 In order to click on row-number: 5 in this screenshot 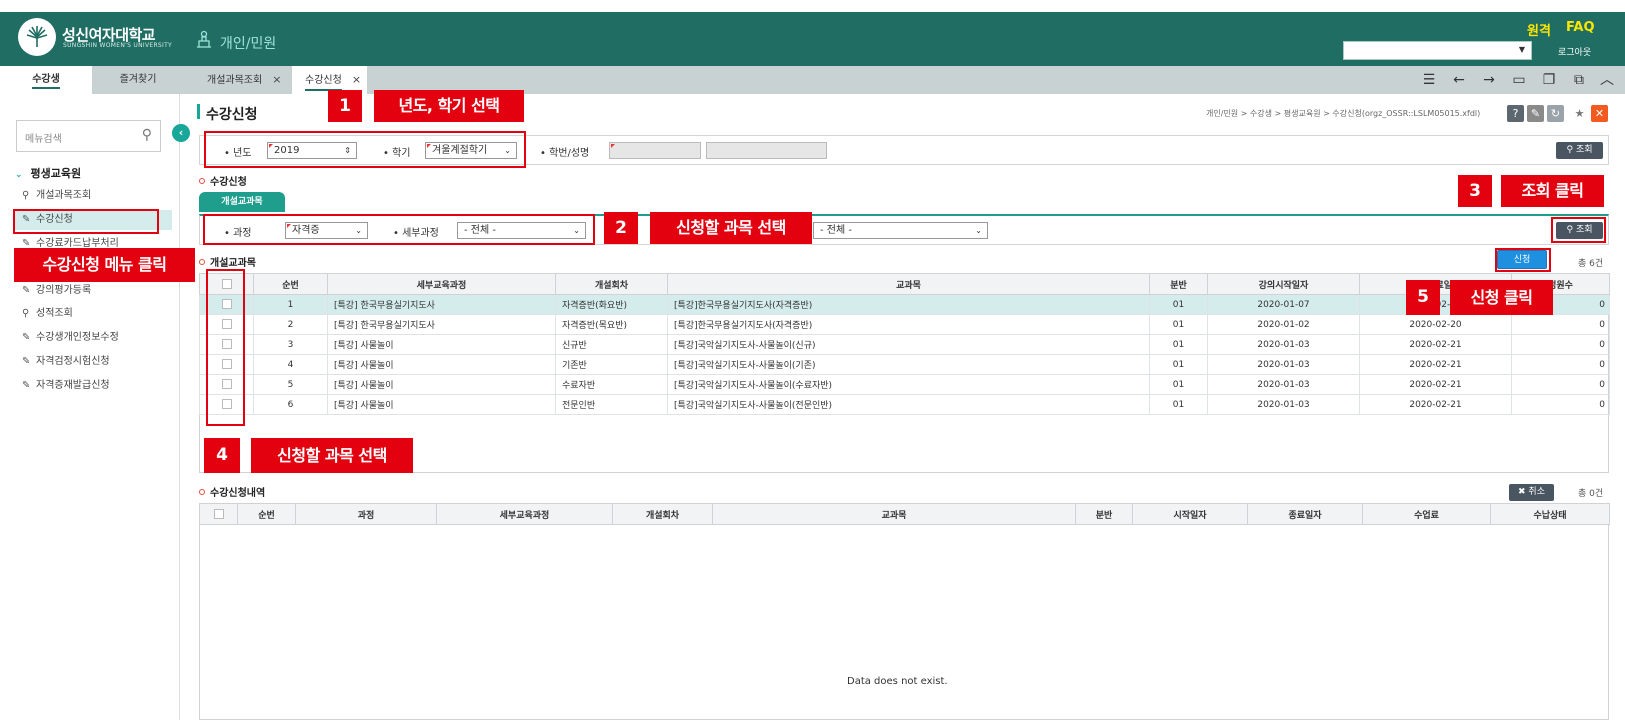, I will do `click(290, 384)`.